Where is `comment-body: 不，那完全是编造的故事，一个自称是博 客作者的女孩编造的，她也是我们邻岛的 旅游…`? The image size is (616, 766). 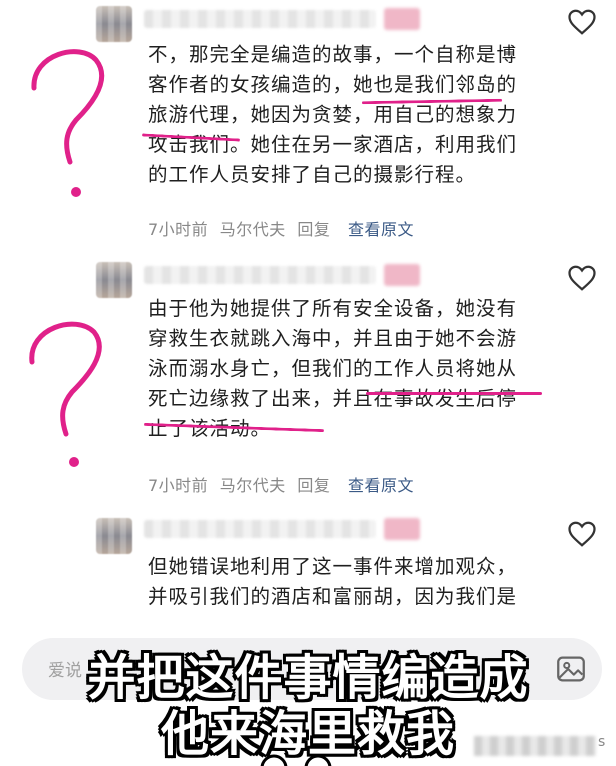
comment-body: 不，那完全是编造的故事，一个自称是博 客作者的女孩编造的，她也是我们邻岛的 旅游… is located at coordinates (333, 114).